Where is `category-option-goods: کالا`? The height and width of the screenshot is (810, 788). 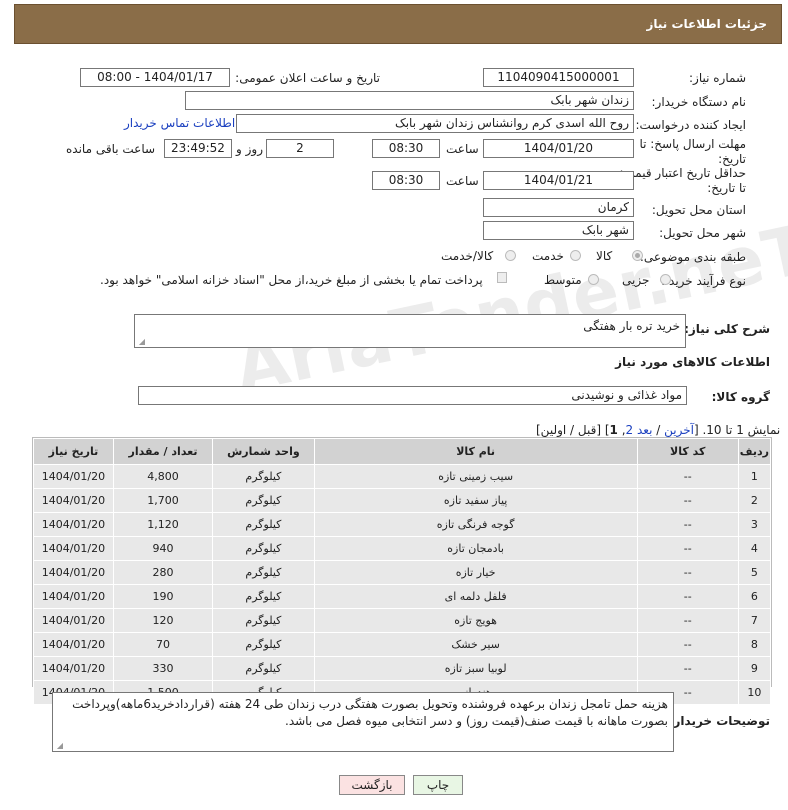 category-option-goods: کالا is located at coordinates (604, 256).